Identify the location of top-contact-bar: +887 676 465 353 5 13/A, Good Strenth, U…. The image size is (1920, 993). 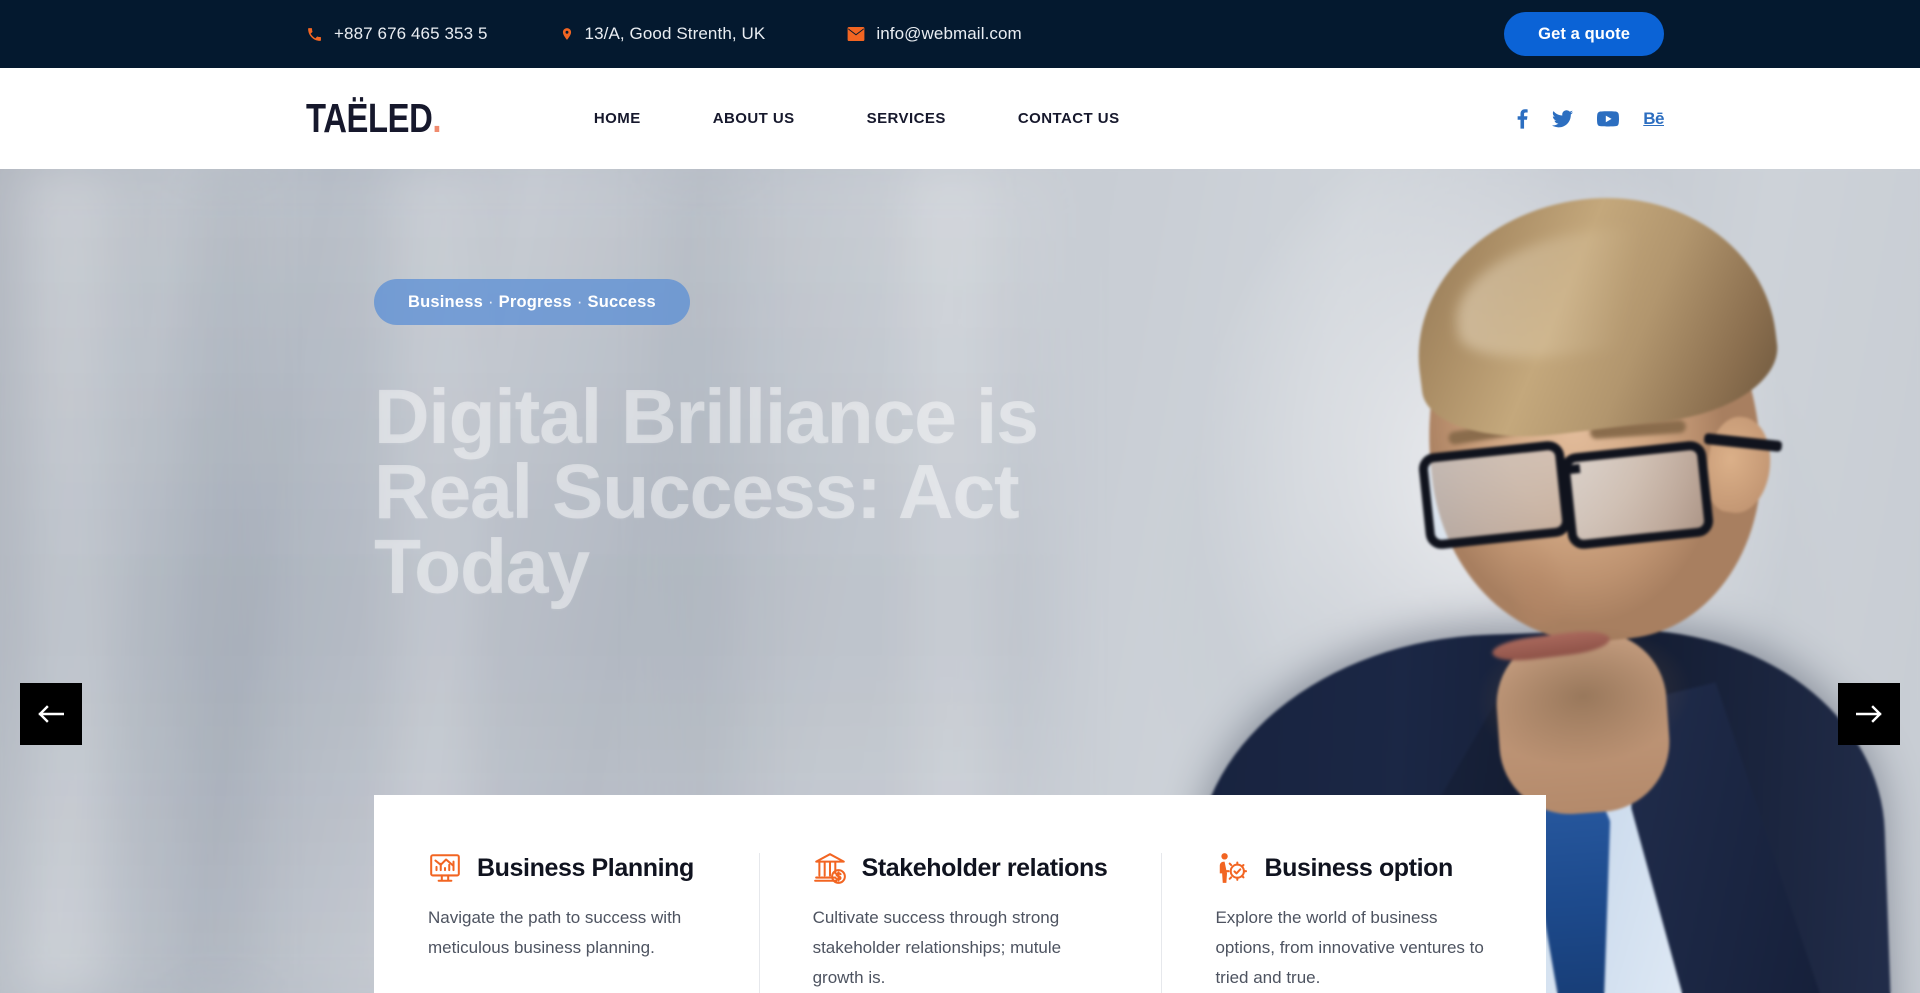
(960, 34).